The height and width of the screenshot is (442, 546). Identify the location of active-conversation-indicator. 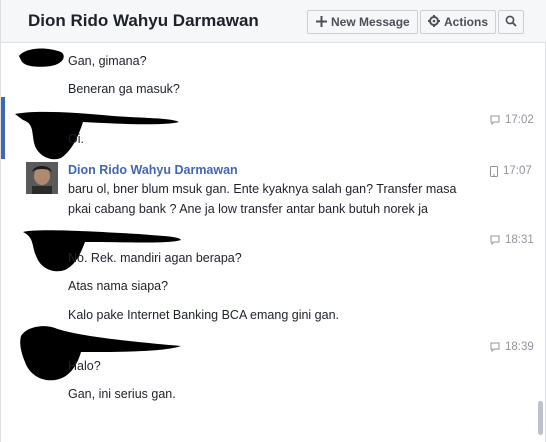
(3, 128).